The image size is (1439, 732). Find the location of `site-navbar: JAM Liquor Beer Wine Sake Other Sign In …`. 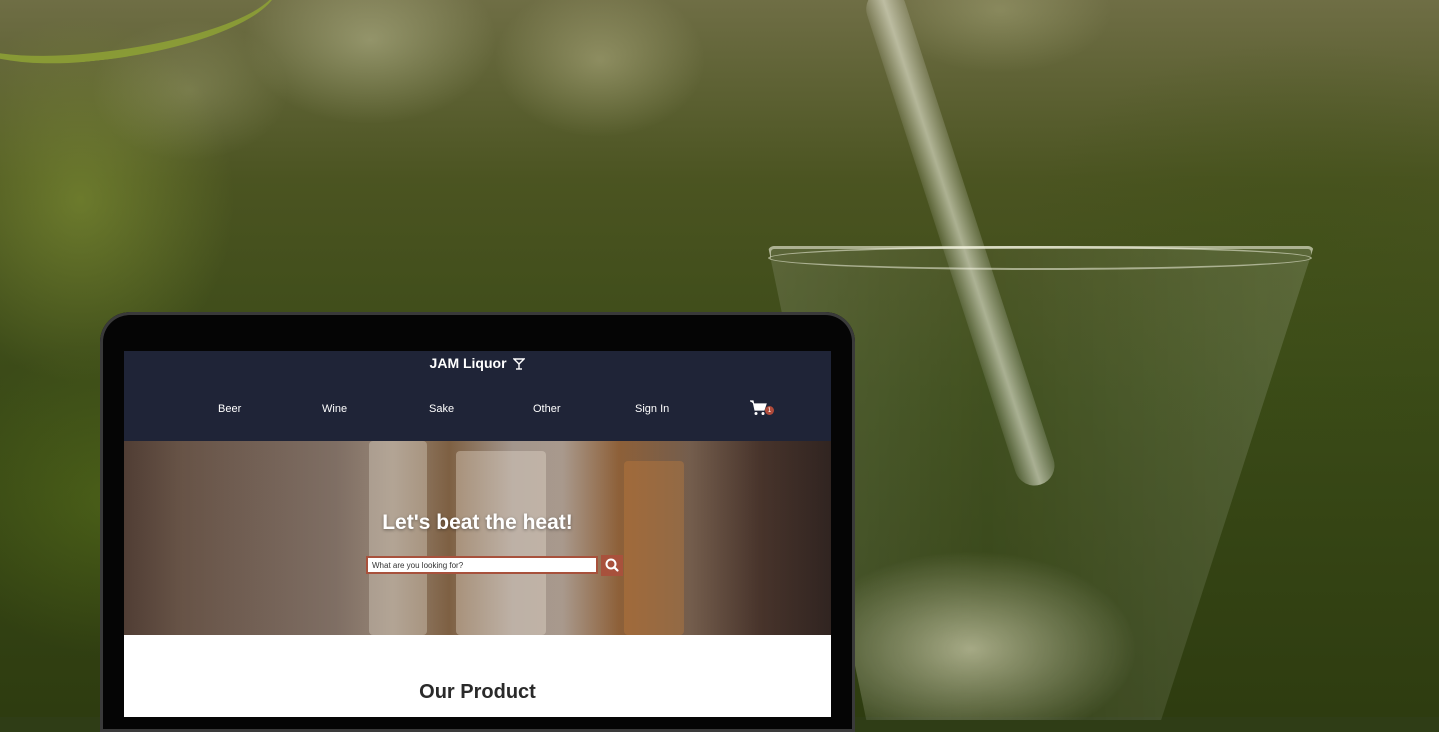

site-navbar: JAM Liquor Beer Wine Sake Other Sign In … is located at coordinates (477, 396).